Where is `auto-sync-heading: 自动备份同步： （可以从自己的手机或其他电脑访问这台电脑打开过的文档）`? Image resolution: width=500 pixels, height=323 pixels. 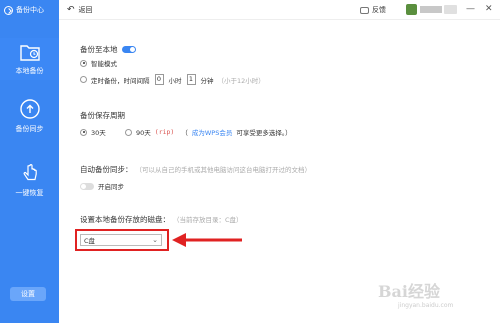
auto-sync-heading: 自动备份同步： （可以从自己的手机或其他电脑访问这台电脑打开过的文档） is located at coordinates (195, 169).